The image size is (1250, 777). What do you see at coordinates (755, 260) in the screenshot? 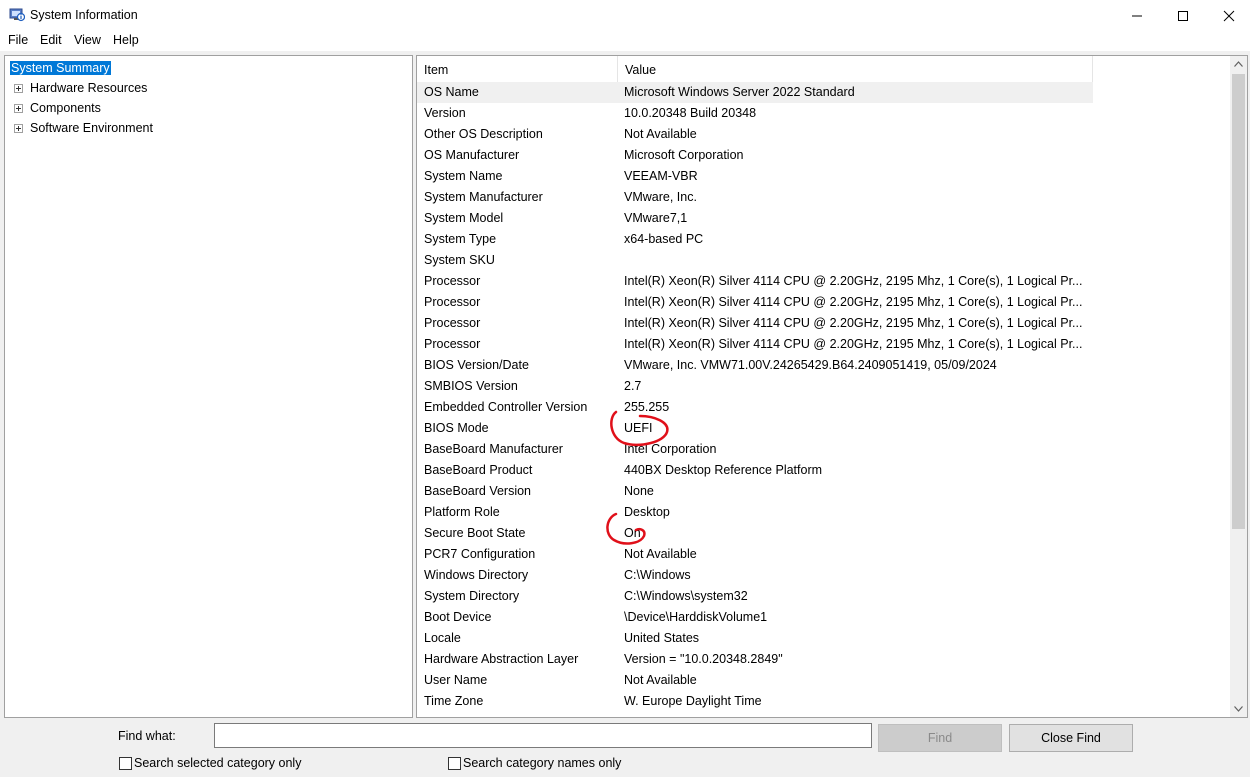
I see `table-row: System SKU` at bounding box center [755, 260].